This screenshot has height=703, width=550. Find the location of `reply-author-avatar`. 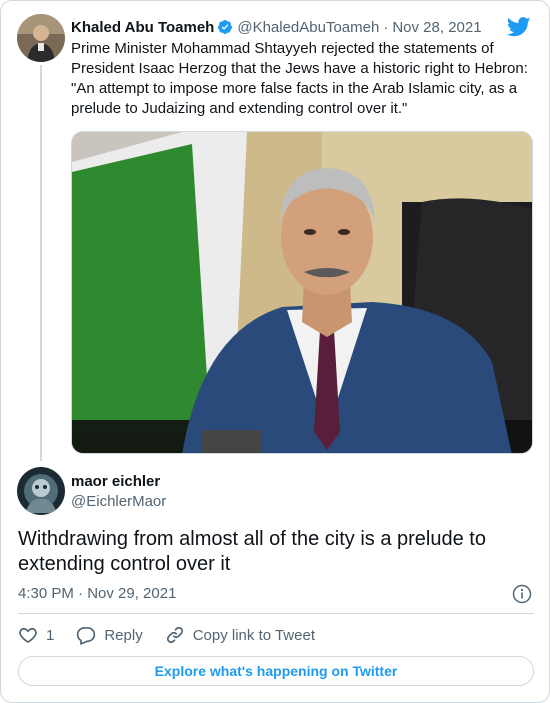

reply-author-avatar is located at coordinates (41, 491).